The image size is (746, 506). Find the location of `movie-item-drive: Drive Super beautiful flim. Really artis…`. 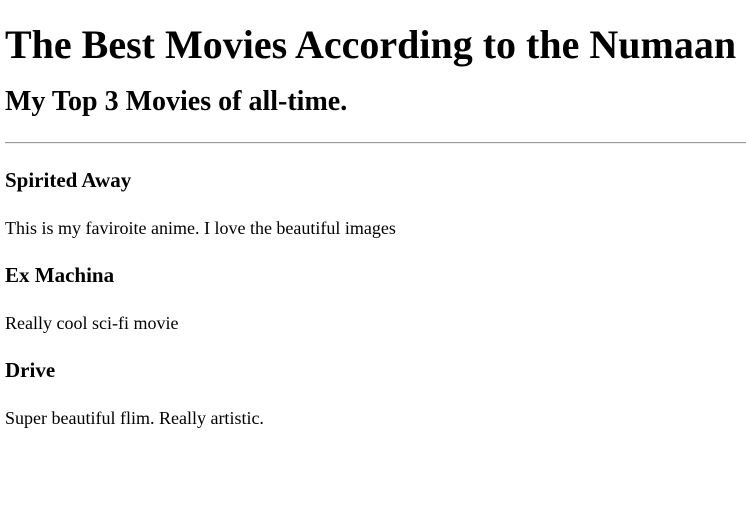

movie-item-drive: Drive Super beautiful flim. Really artis… is located at coordinates (375, 393).